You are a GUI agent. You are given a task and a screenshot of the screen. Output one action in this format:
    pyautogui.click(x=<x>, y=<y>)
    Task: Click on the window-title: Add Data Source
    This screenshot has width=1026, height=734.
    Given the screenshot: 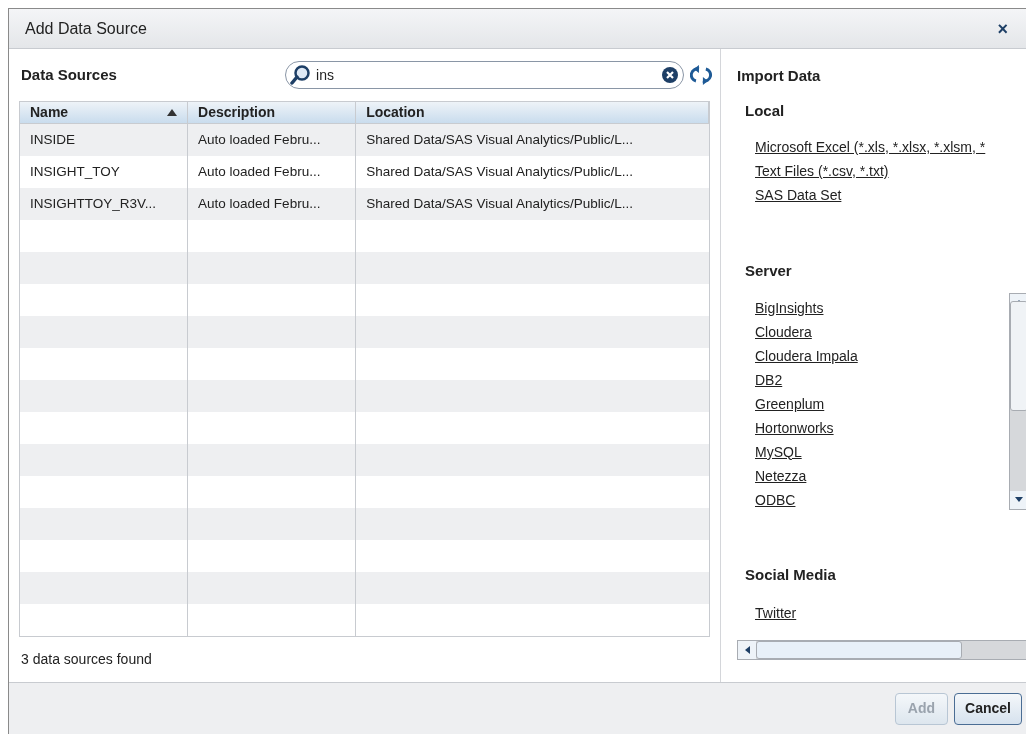 What is the action you would take?
    pyautogui.click(x=86, y=28)
    